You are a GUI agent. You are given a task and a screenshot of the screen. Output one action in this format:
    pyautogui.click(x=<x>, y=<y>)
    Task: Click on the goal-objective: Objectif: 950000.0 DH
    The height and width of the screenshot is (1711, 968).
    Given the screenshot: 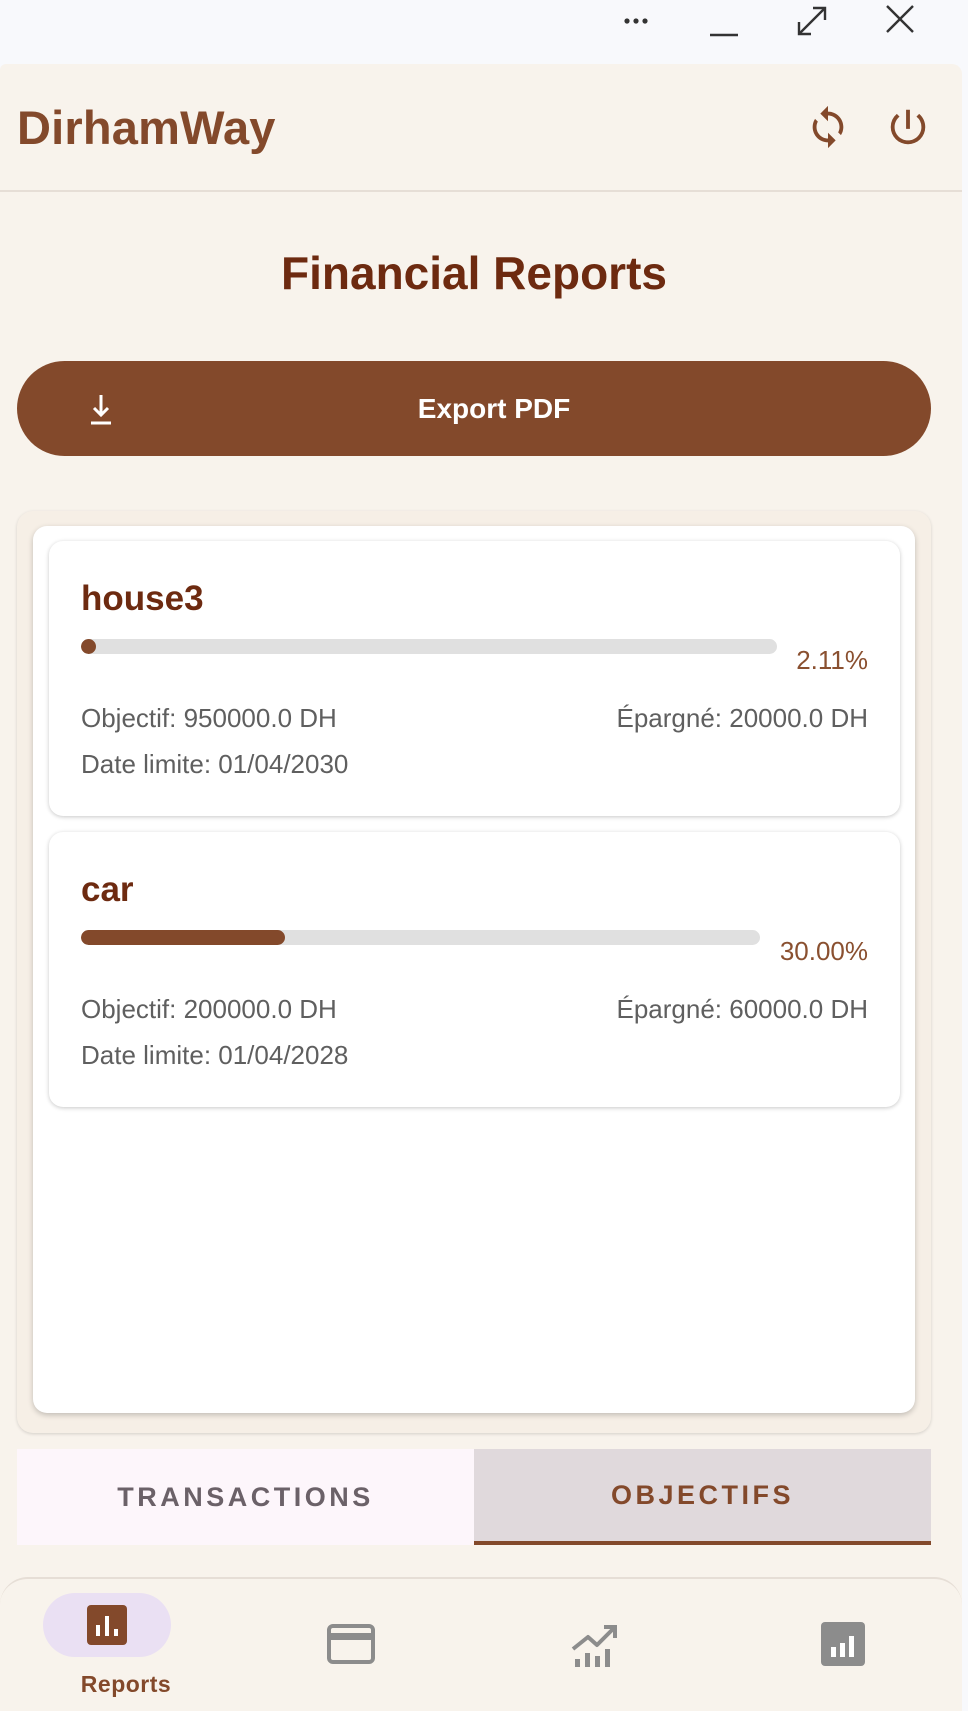 What is the action you would take?
    pyautogui.click(x=209, y=718)
    